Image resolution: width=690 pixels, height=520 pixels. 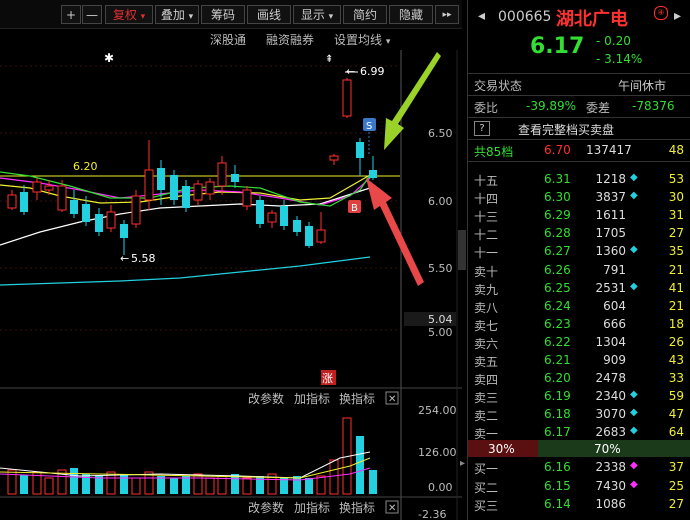 I want to click on book-volume: 1705, so click(x=610, y=233).